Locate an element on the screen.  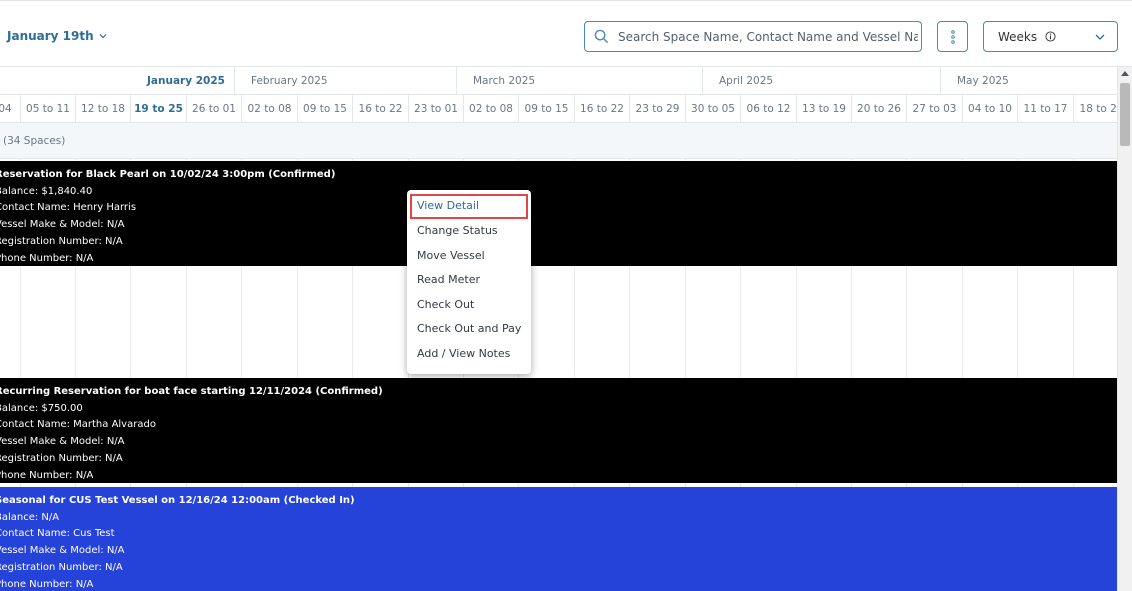
top-bar: January 19th Weeks is located at coordinates (566, 33).